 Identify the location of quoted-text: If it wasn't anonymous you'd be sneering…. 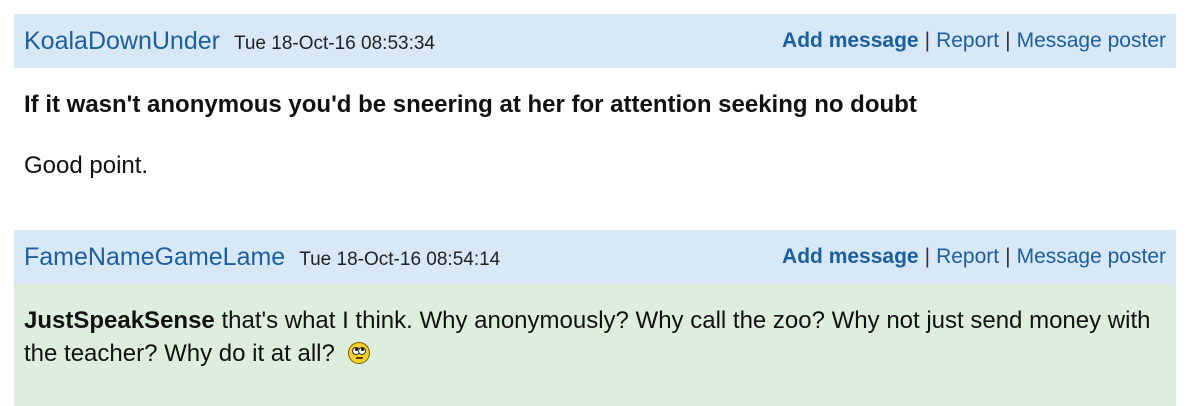
(470, 104).